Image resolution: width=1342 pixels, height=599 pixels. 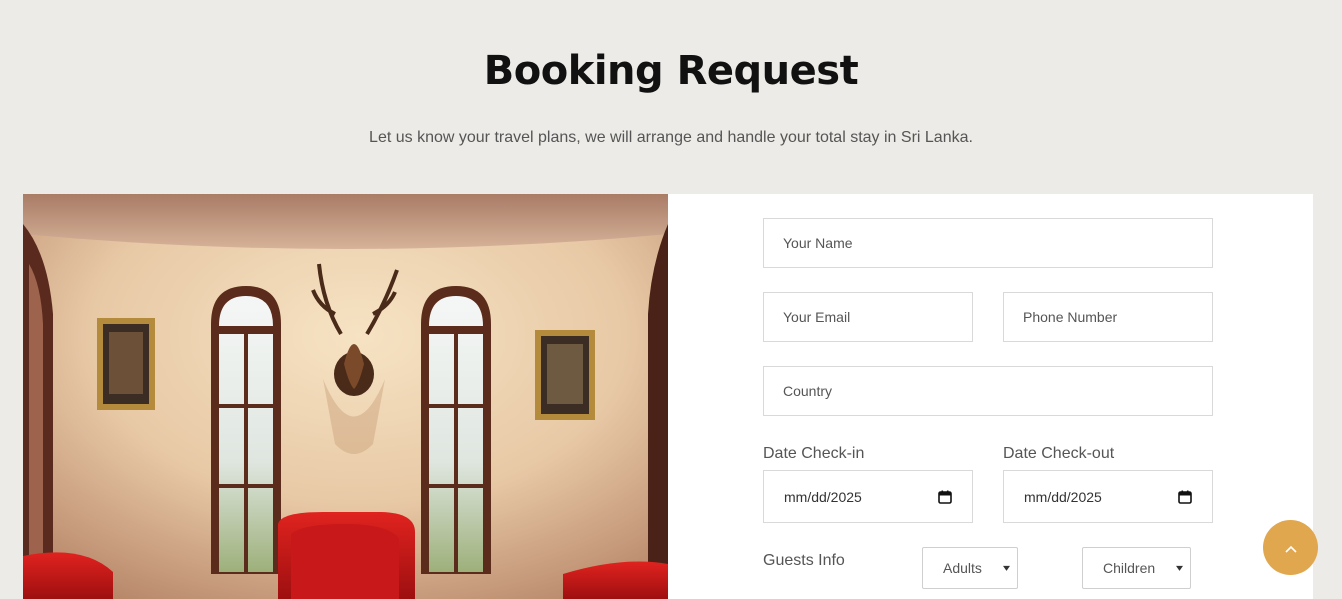 What do you see at coordinates (1108, 496) in the screenshot?
I see `checkout-date-input: mm/dd/2025` at bounding box center [1108, 496].